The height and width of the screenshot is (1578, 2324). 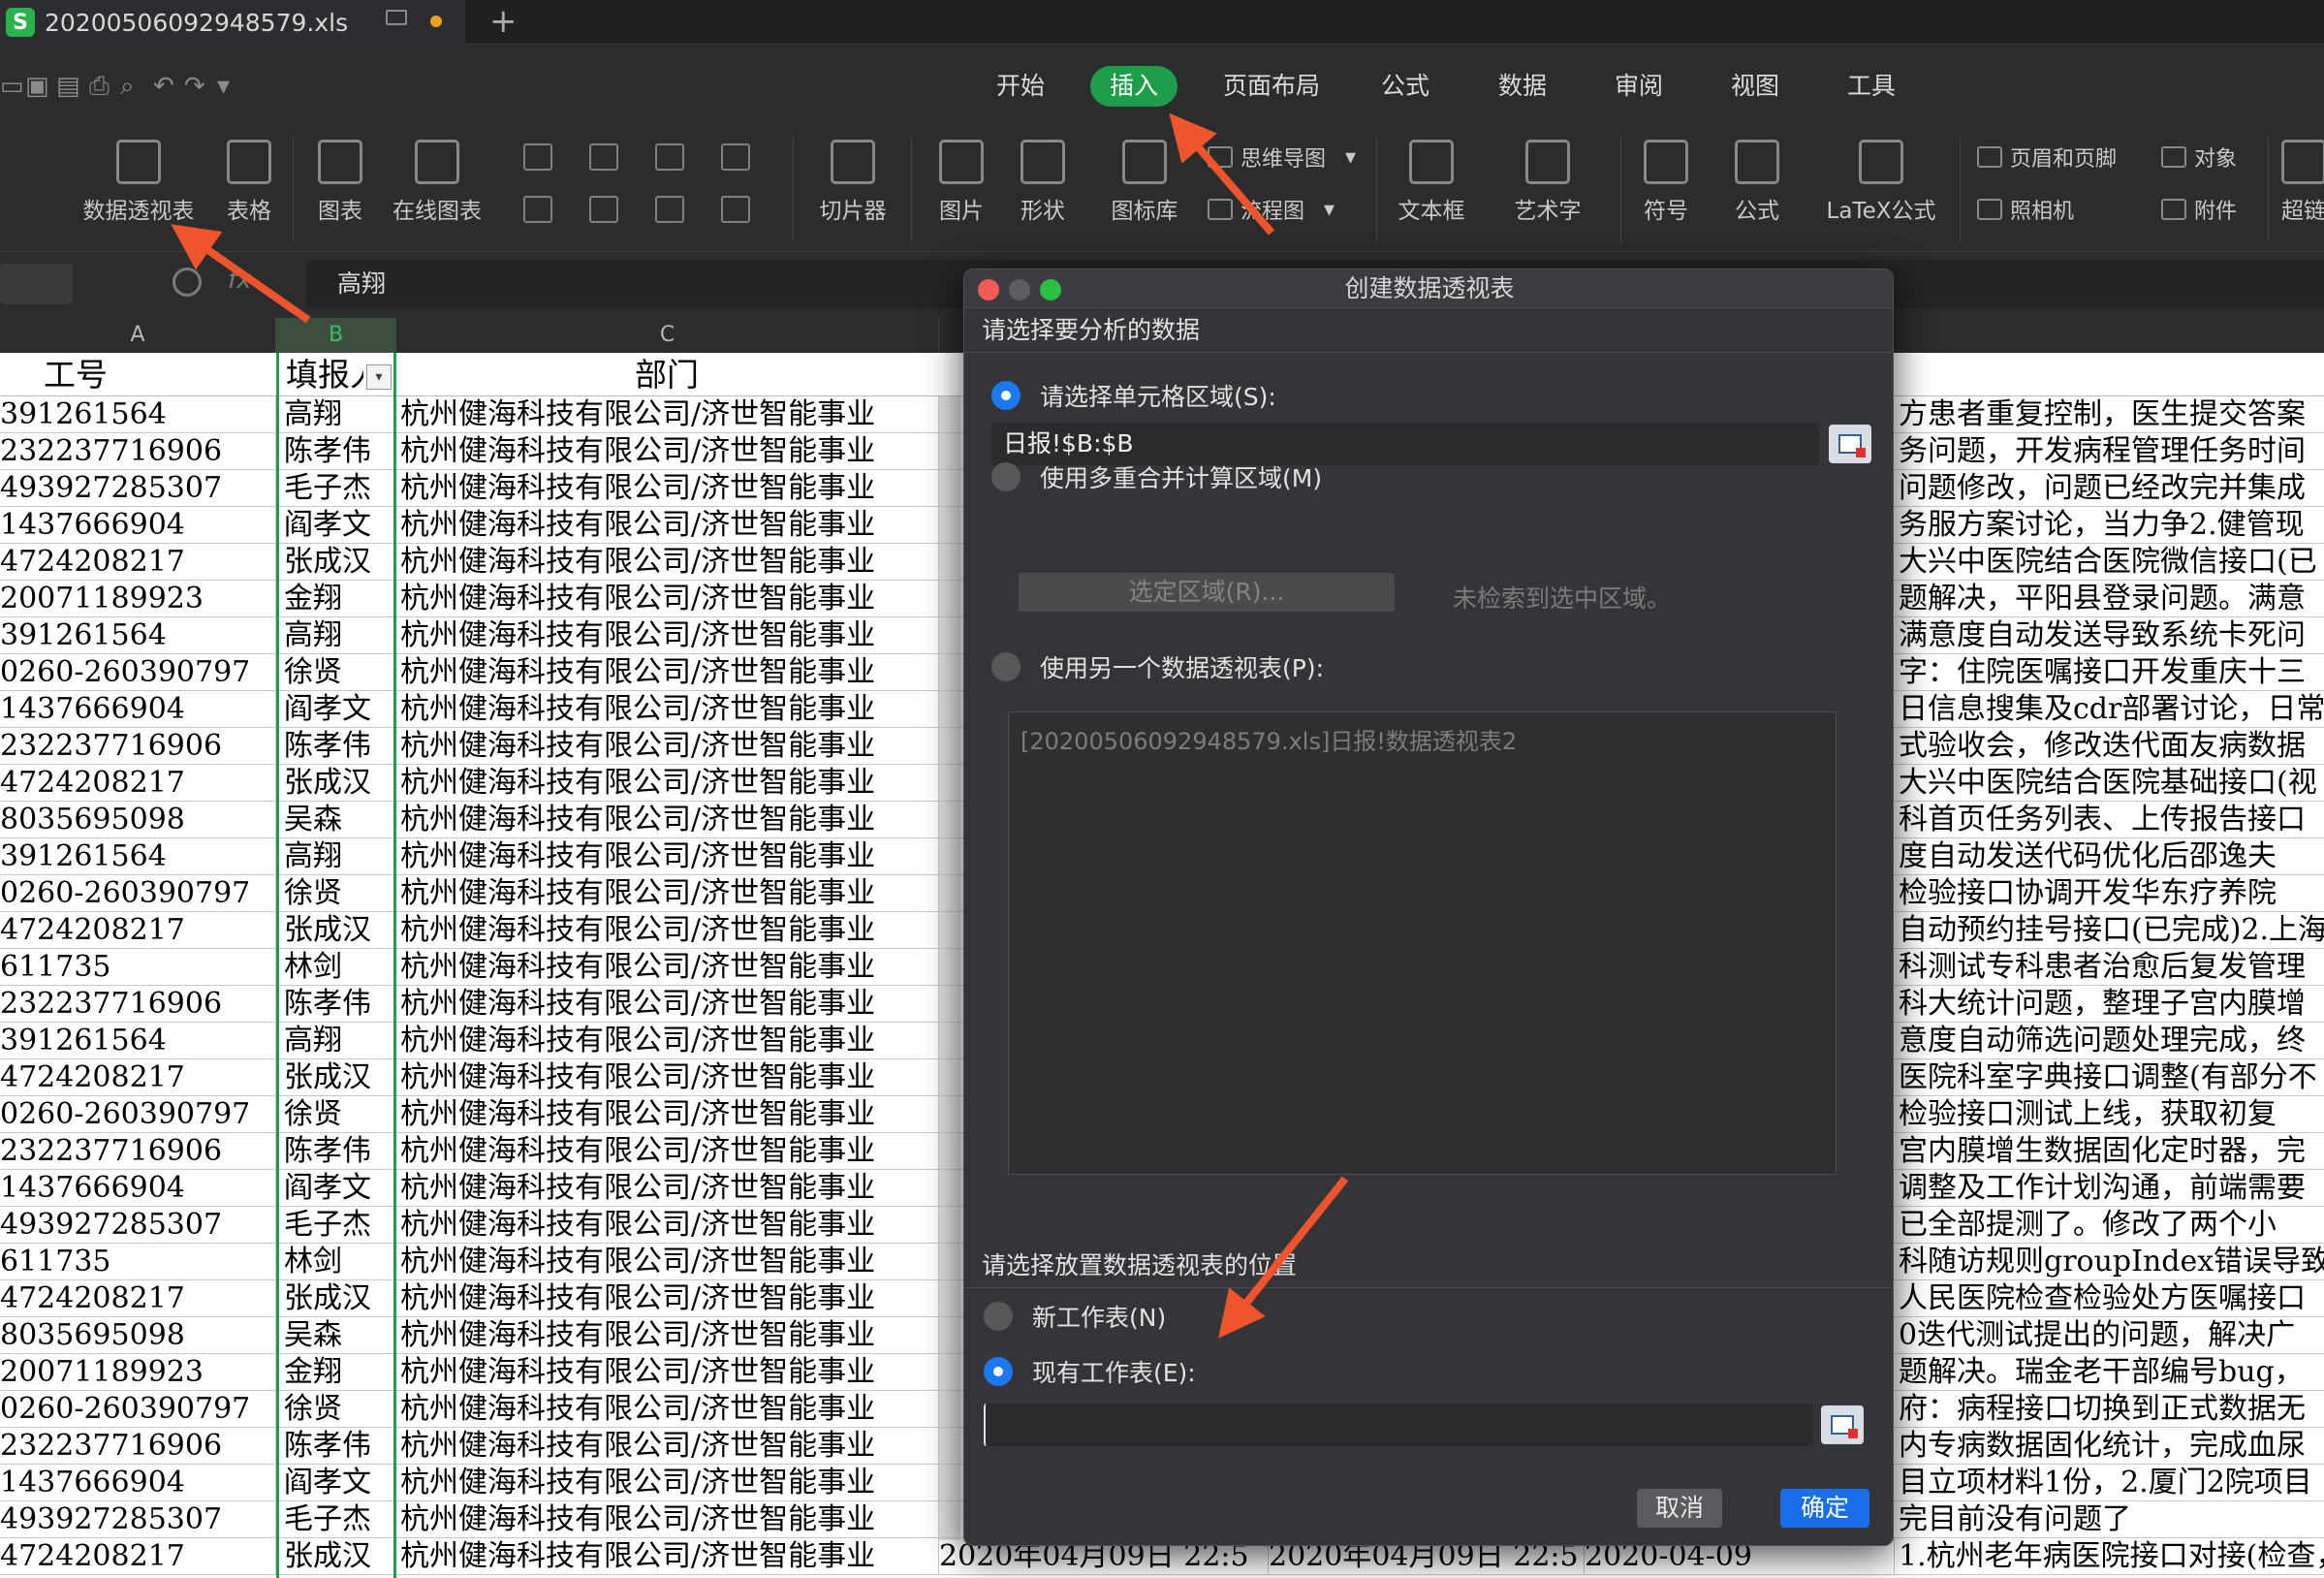 I want to click on bar-chart-icon, so click(x=603, y=157).